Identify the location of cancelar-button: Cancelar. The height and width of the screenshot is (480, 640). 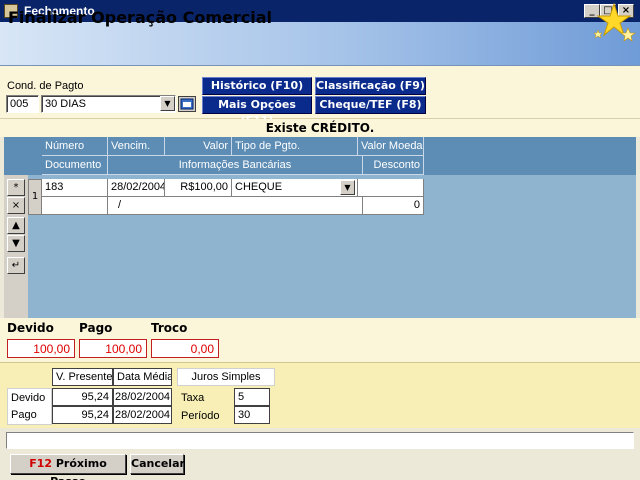
(157, 464).